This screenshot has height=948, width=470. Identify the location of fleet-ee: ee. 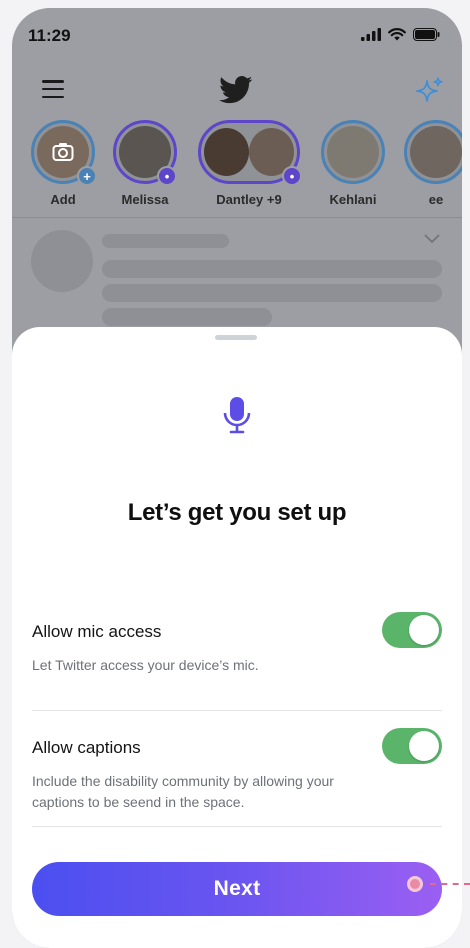
(433, 163).